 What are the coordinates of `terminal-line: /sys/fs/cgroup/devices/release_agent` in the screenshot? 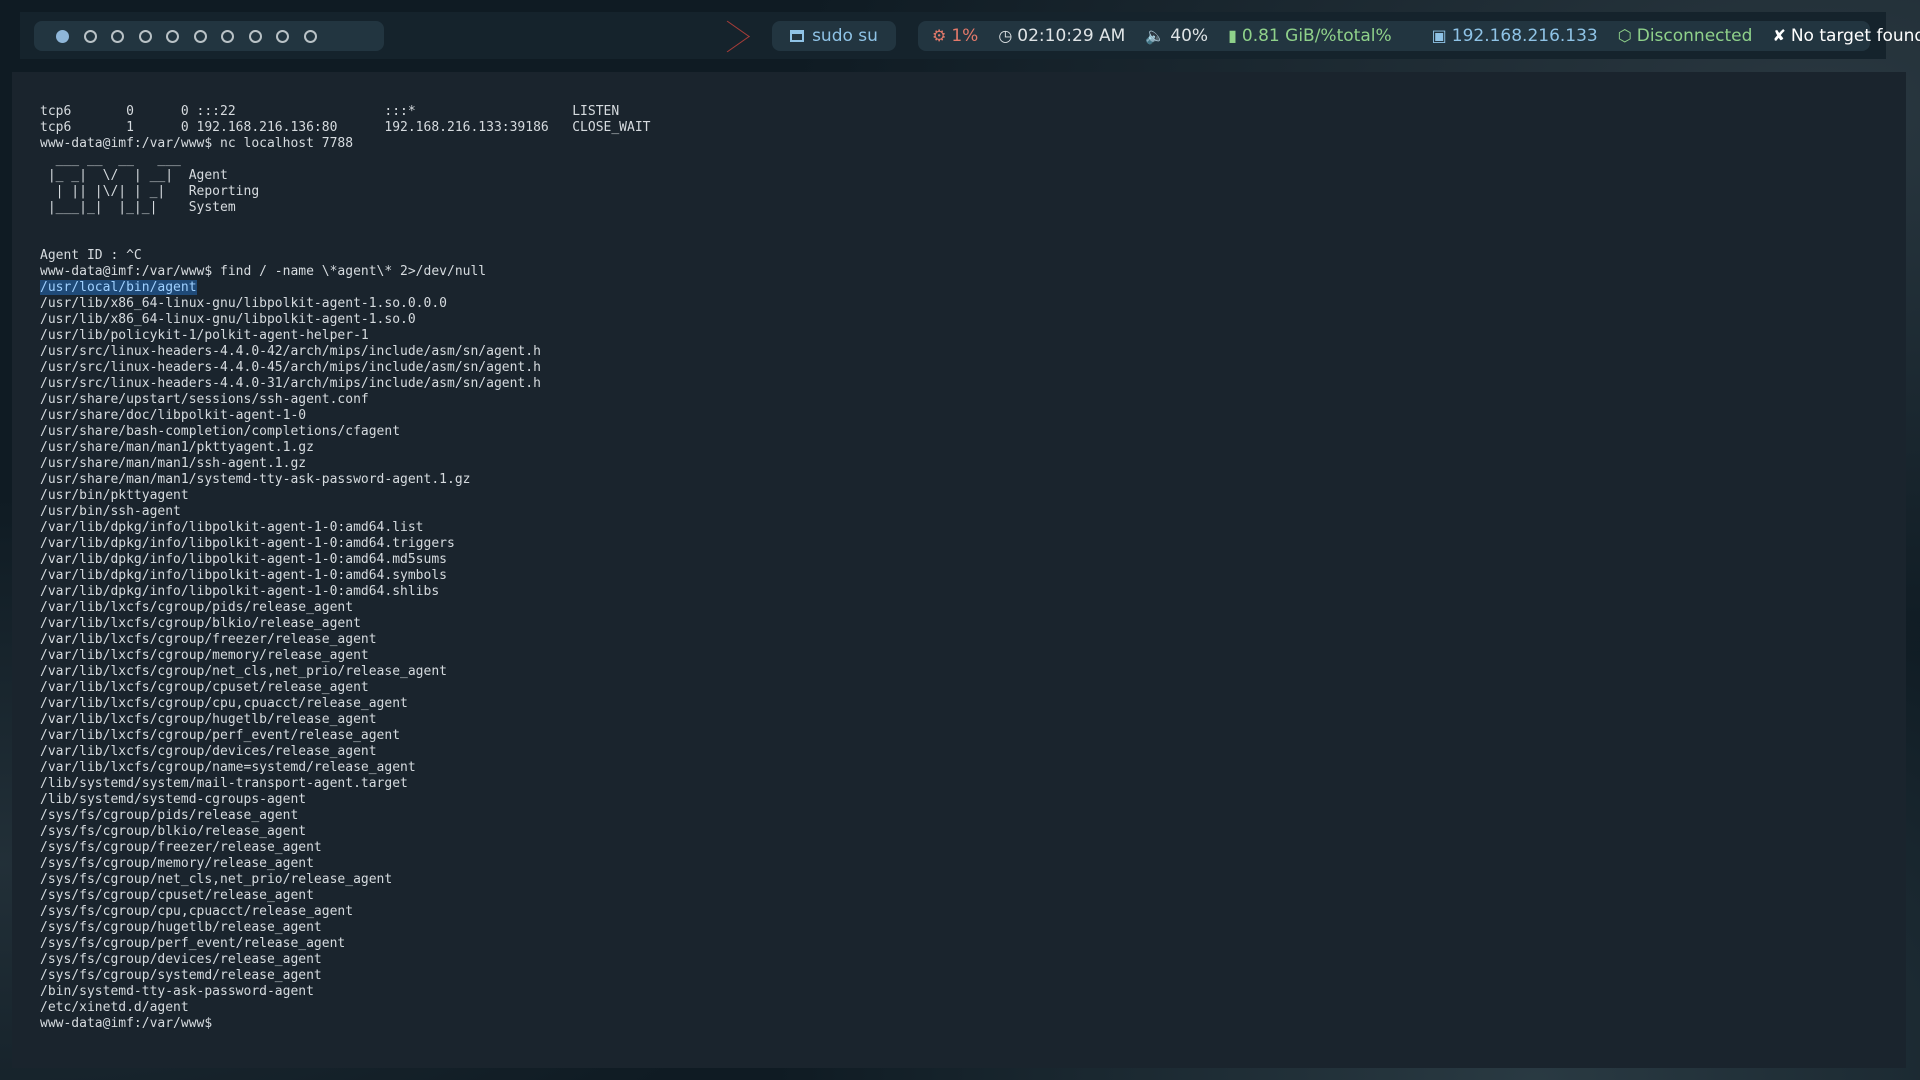 It's located at (181, 959).